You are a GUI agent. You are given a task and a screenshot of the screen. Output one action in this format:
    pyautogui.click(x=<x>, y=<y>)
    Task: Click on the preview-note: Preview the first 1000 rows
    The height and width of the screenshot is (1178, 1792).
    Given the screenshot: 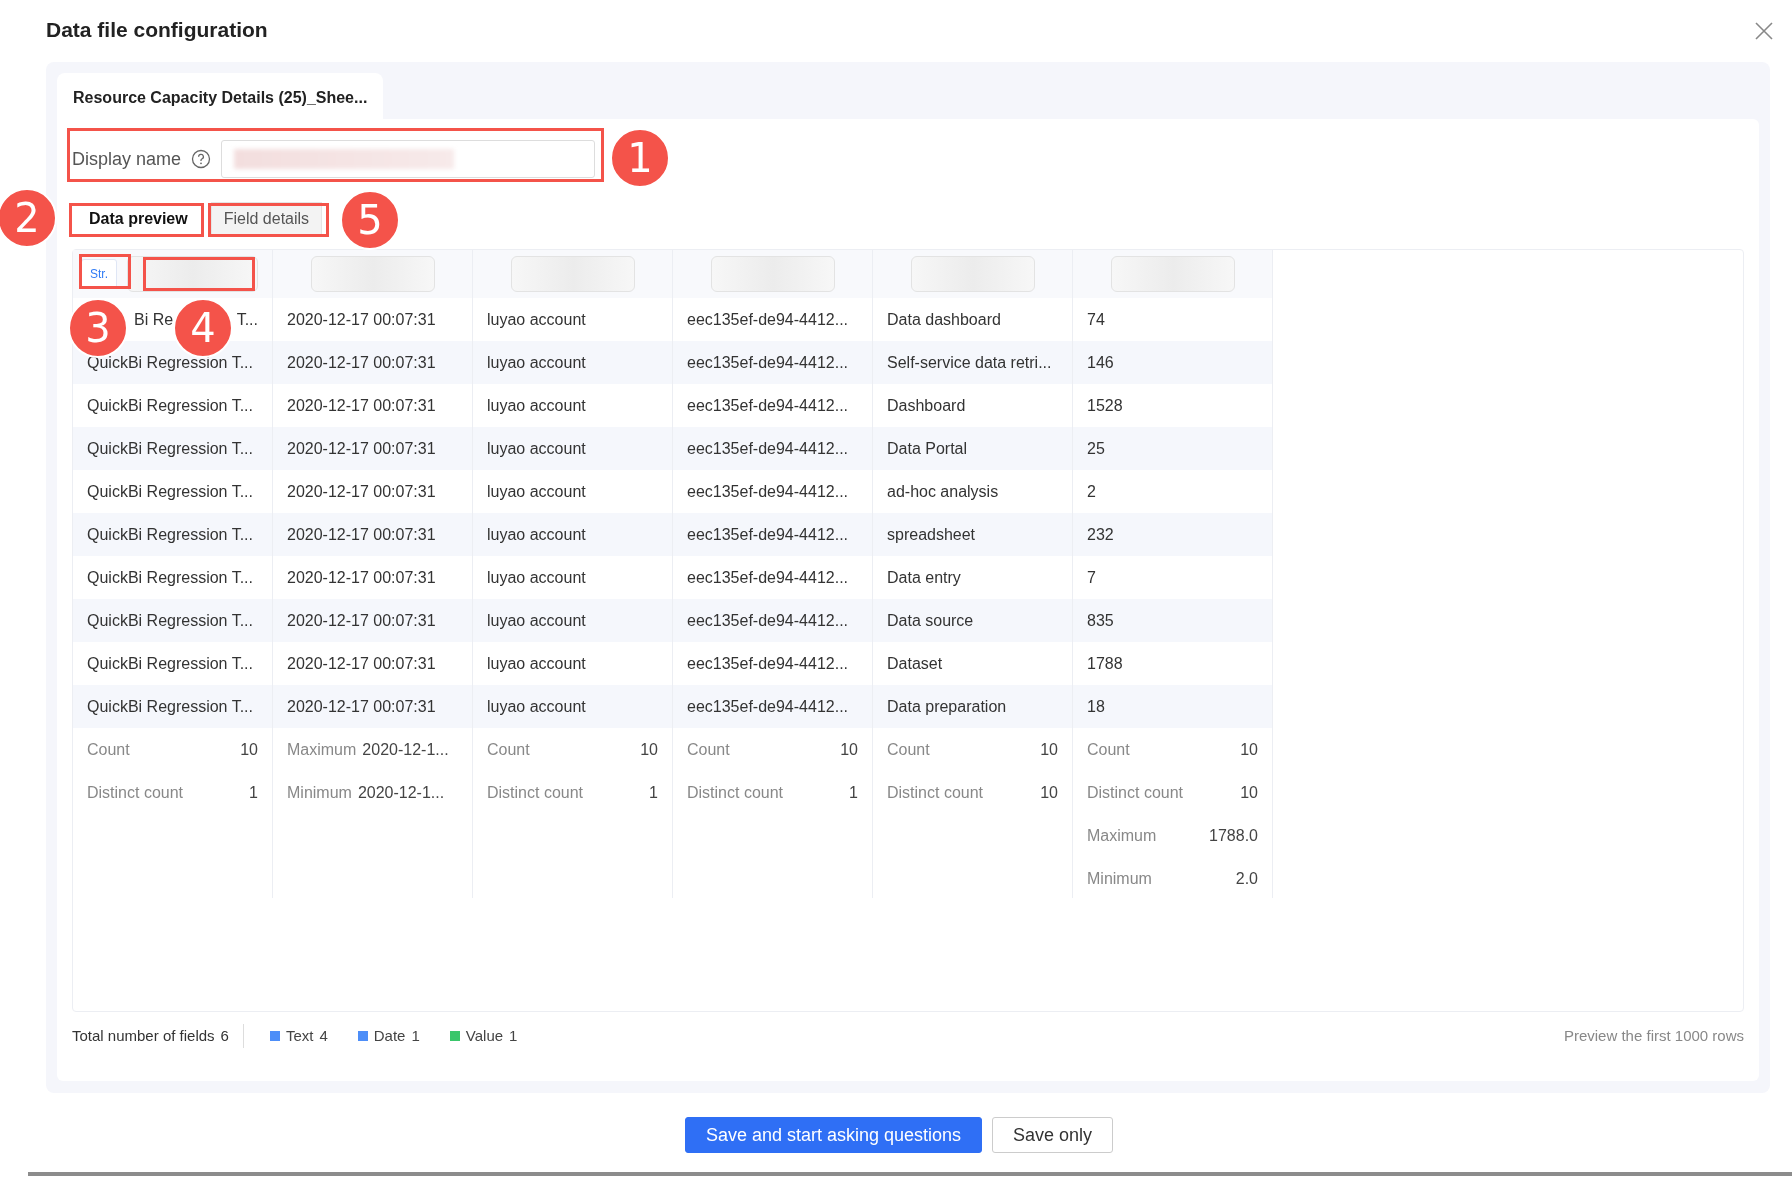 What is the action you would take?
    pyautogui.click(x=1653, y=1035)
    